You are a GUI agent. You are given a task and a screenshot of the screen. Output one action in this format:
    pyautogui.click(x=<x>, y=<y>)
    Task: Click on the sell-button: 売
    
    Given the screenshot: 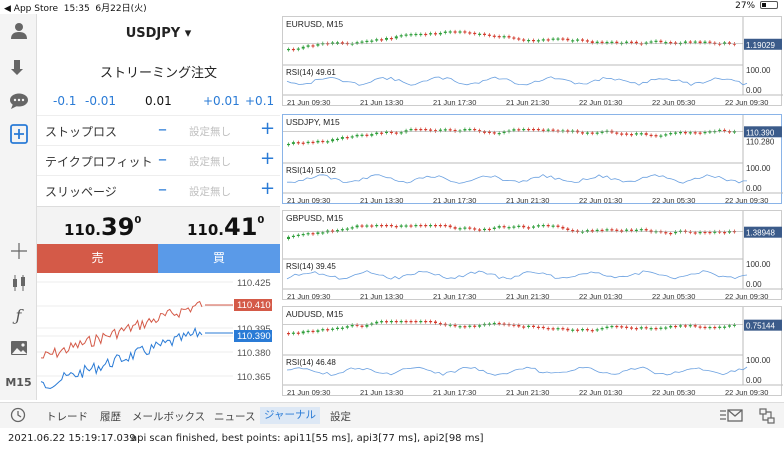 What is the action you would take?
    pyautogui.click(x=97, y=258)
    